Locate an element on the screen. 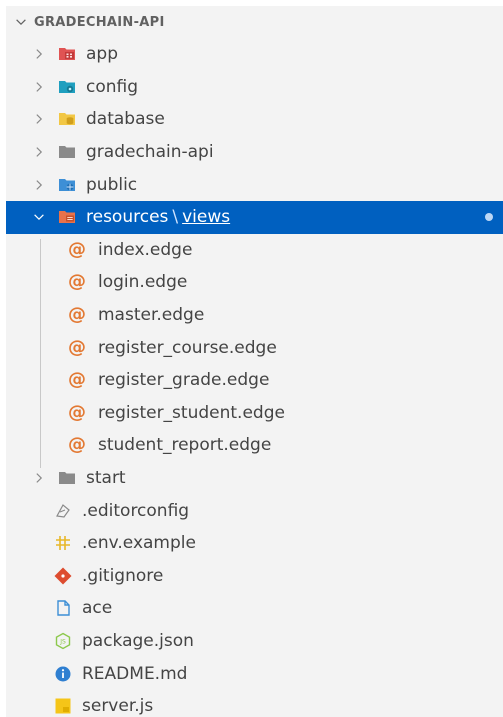  tree-item-label: master.edge is located at coordinates (151, 315).